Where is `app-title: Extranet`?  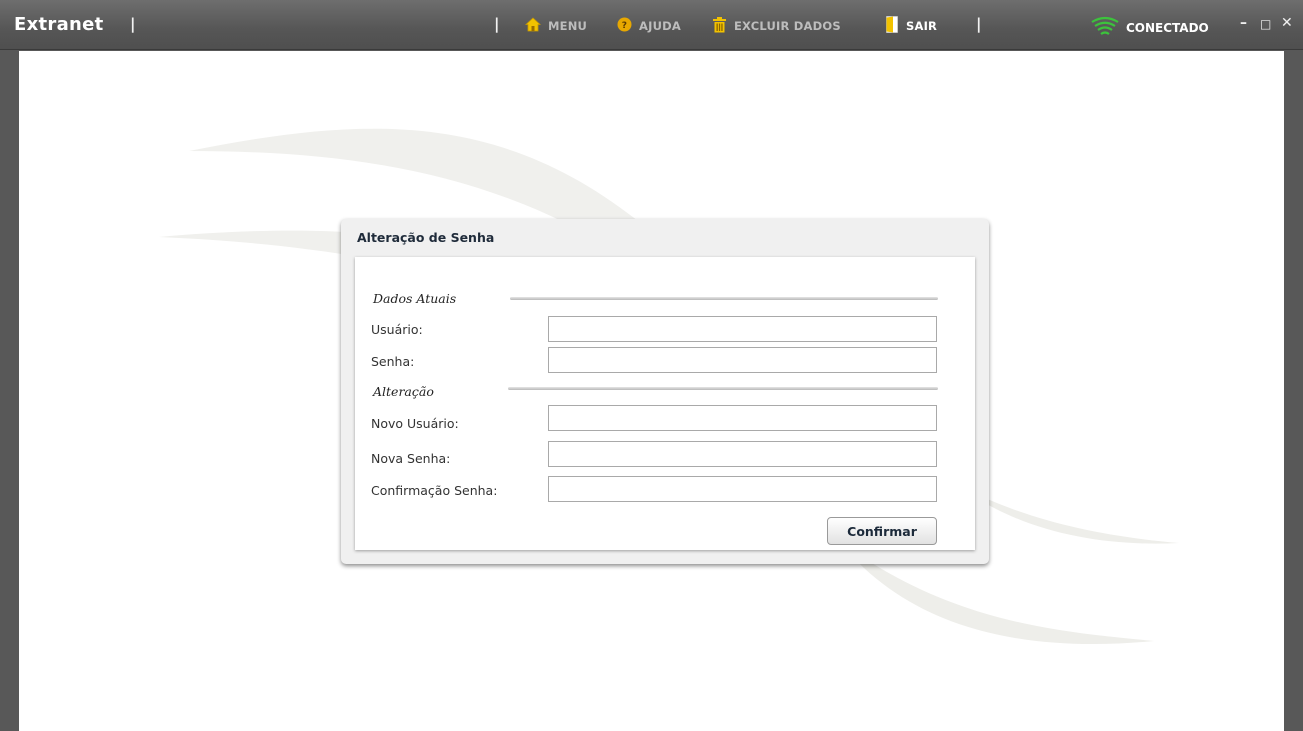
app-title: Extranet is located at coordinates (59, 24).